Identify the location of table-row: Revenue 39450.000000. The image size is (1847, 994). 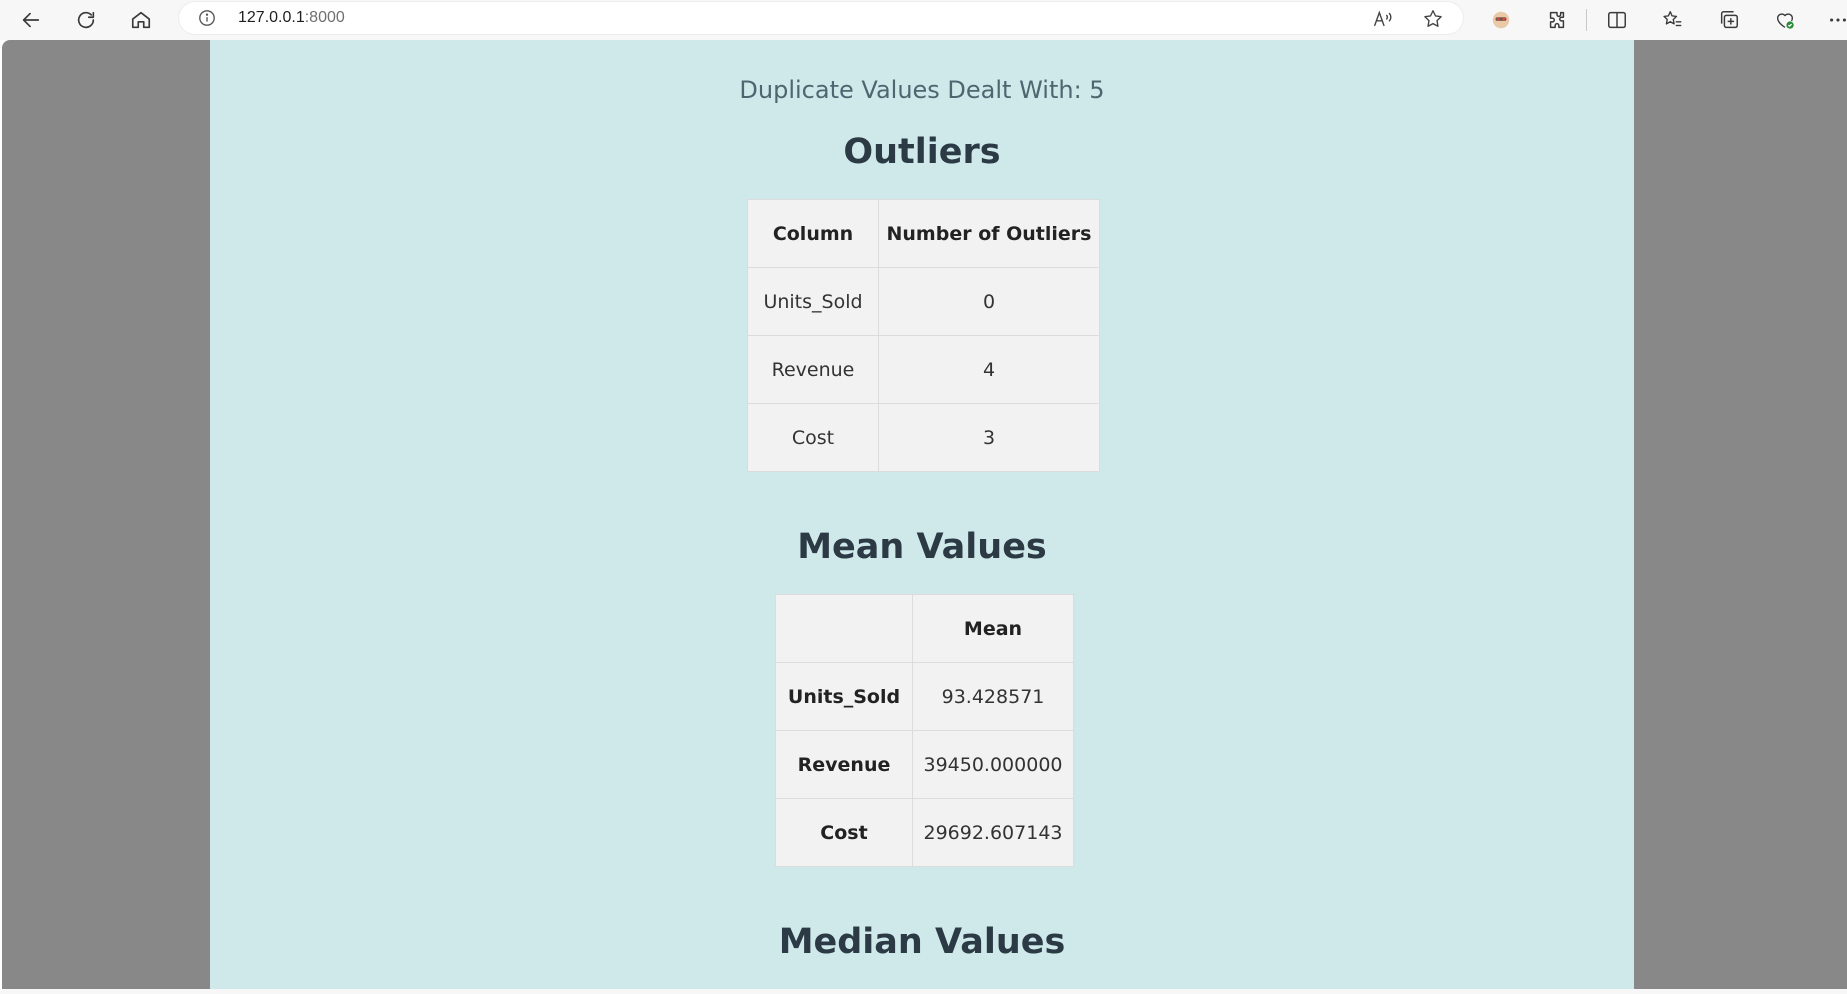
(924, 764).